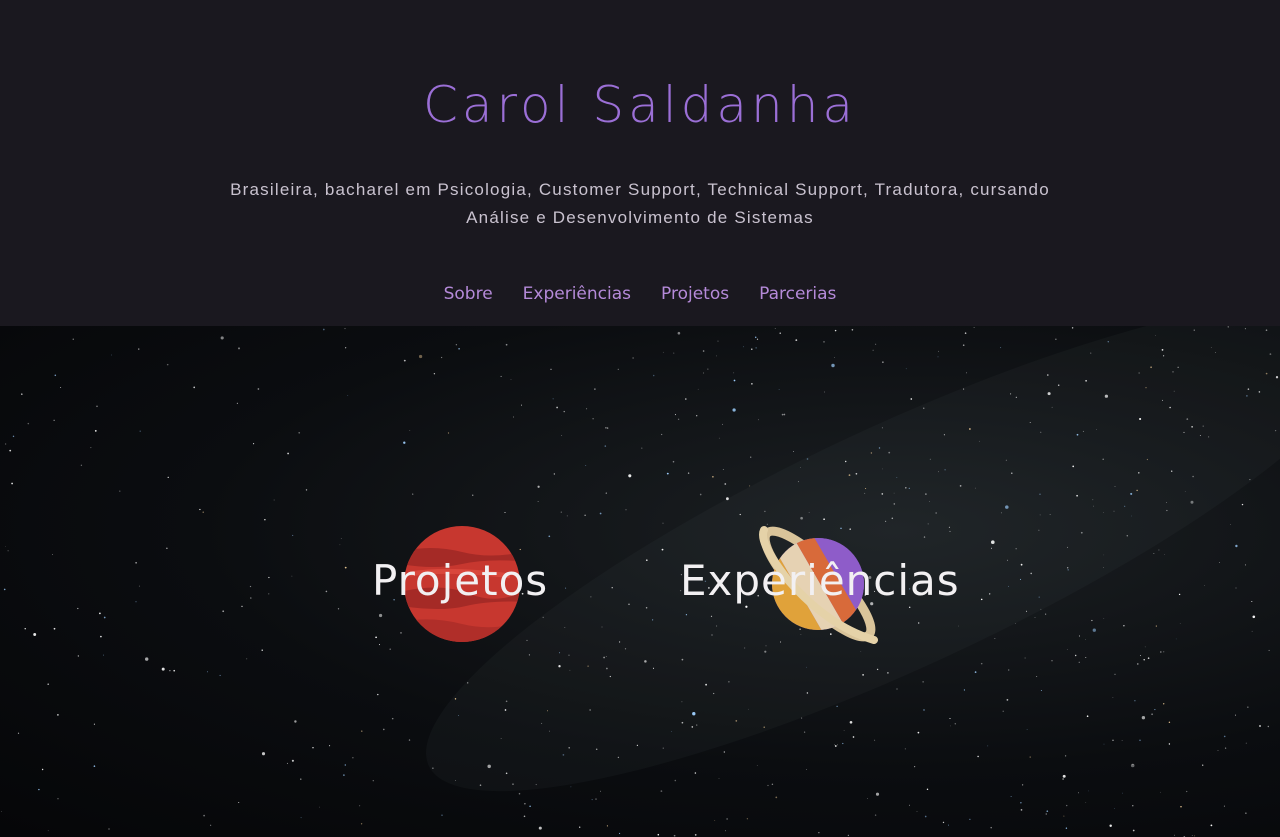 Image resolution: width=1280 pixels, height=837 pixels. Describe the element at coordinates (640, 105) in the screenshot. I see `site-title: Carol Saldanha` at that location.